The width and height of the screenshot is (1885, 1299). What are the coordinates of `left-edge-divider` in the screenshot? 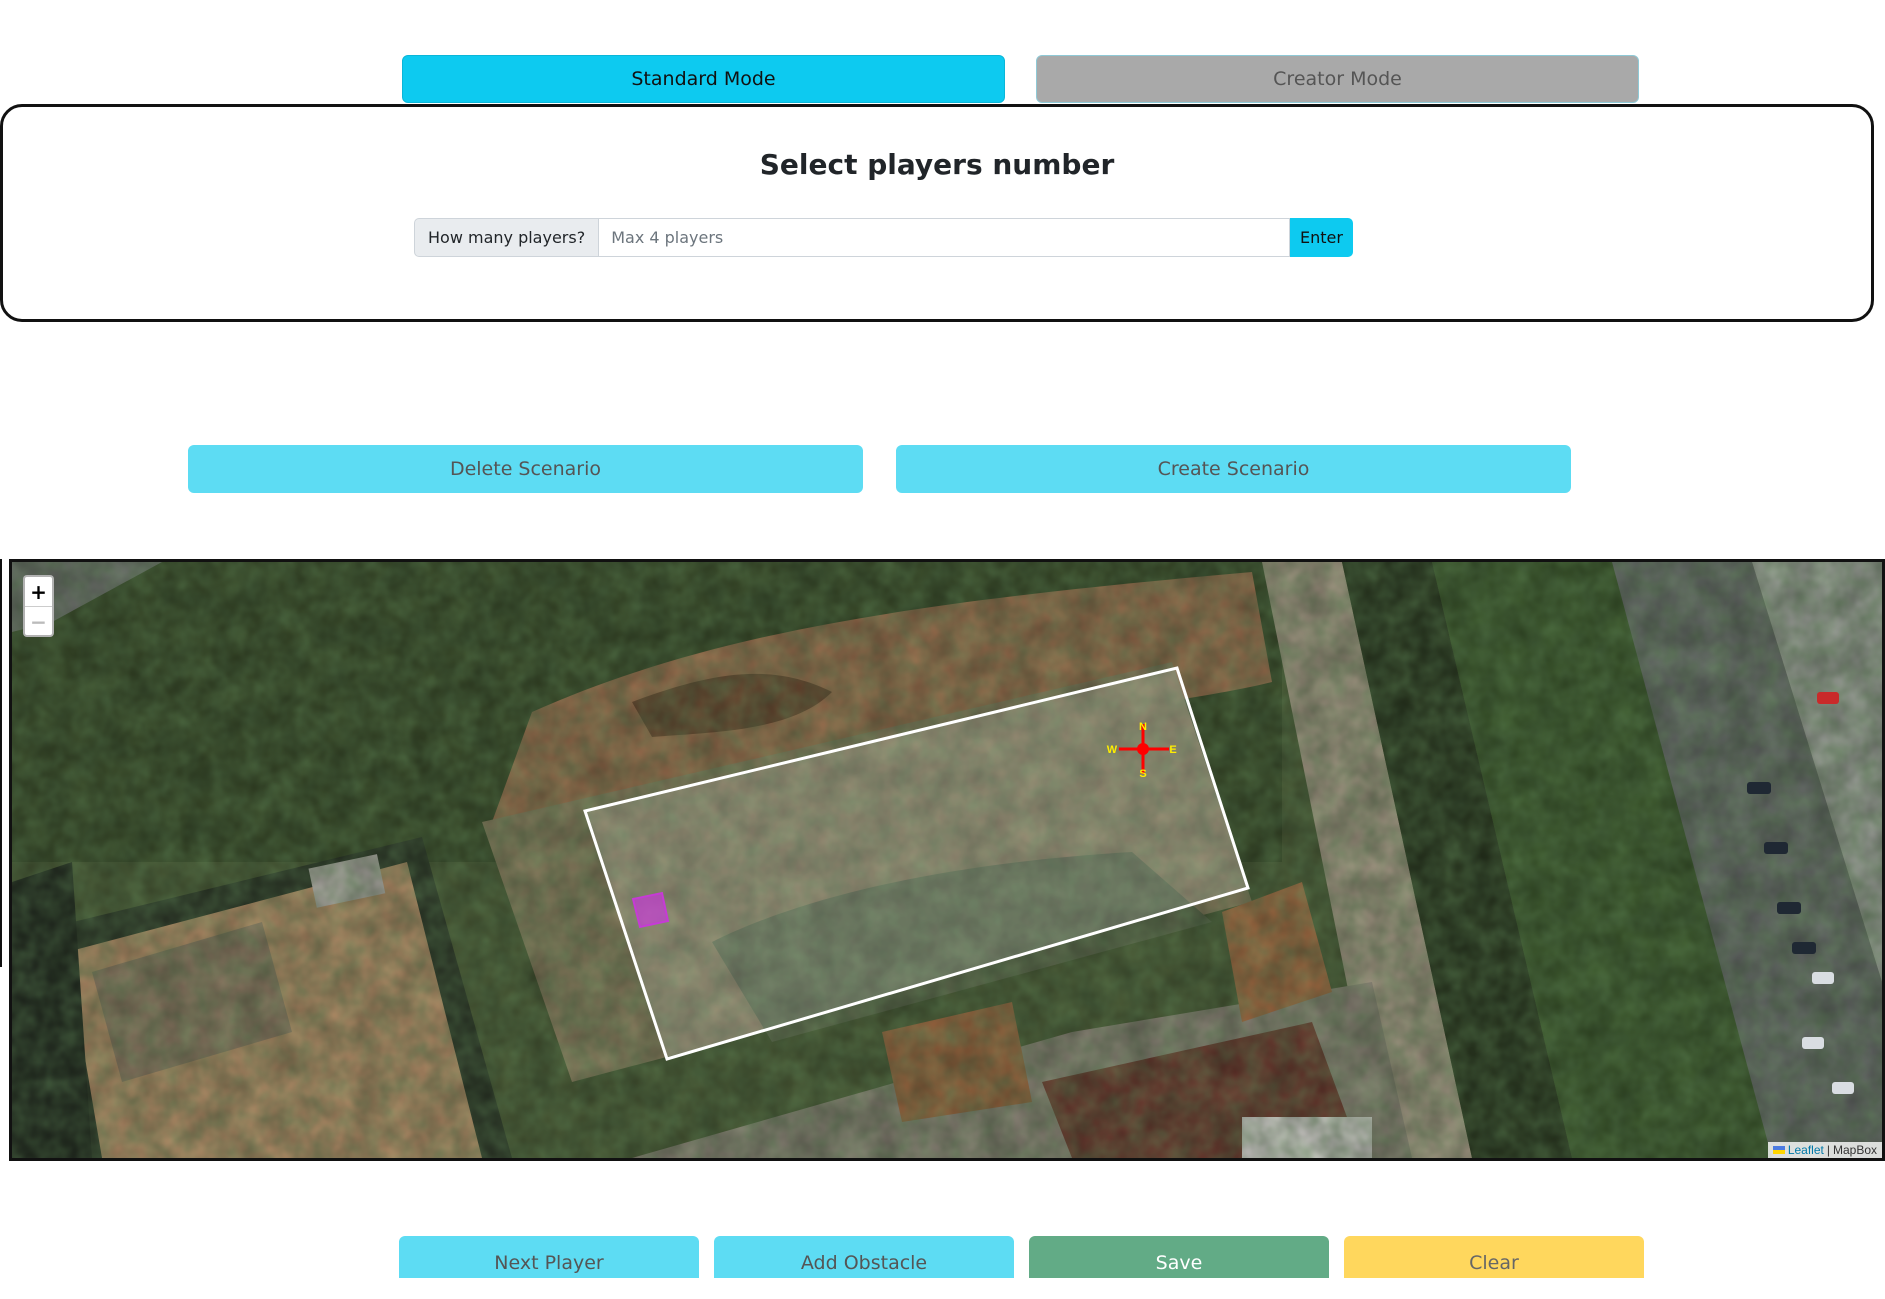 It's located at (1, 763).